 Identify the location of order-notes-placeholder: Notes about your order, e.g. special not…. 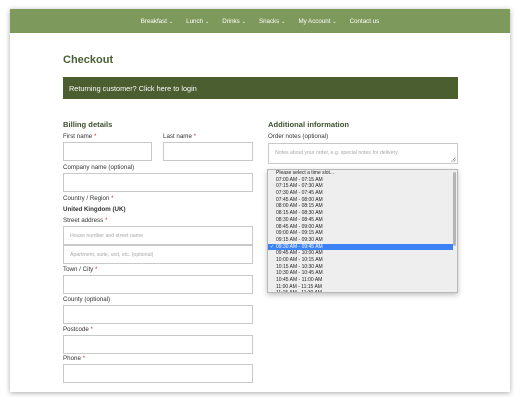
(337, 153).